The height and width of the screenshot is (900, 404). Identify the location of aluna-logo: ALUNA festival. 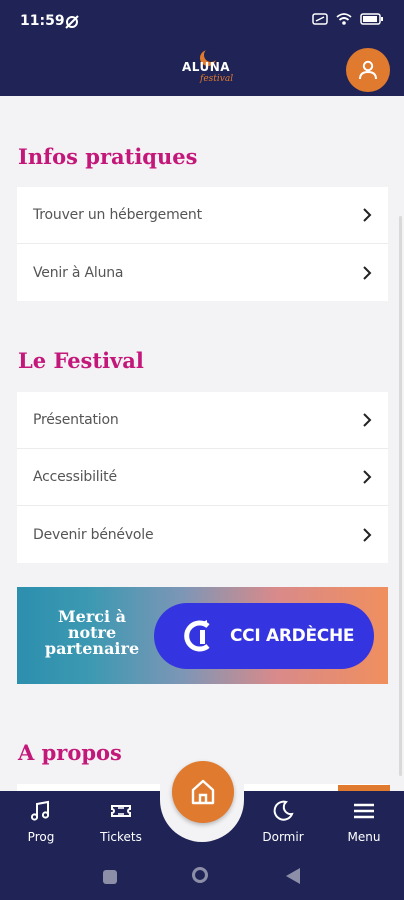
(205, 69).